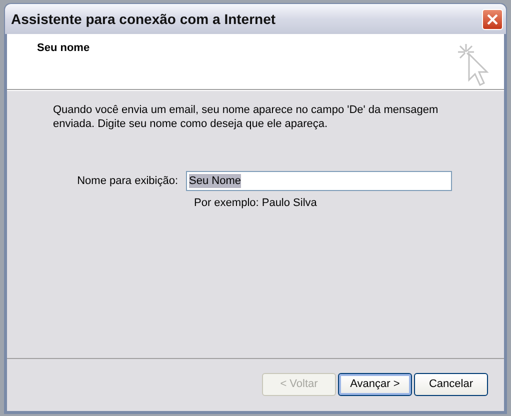 This screenshot has width=511, height=416. I want to click on field-label: Nome para exibição:, so click(127, 181).